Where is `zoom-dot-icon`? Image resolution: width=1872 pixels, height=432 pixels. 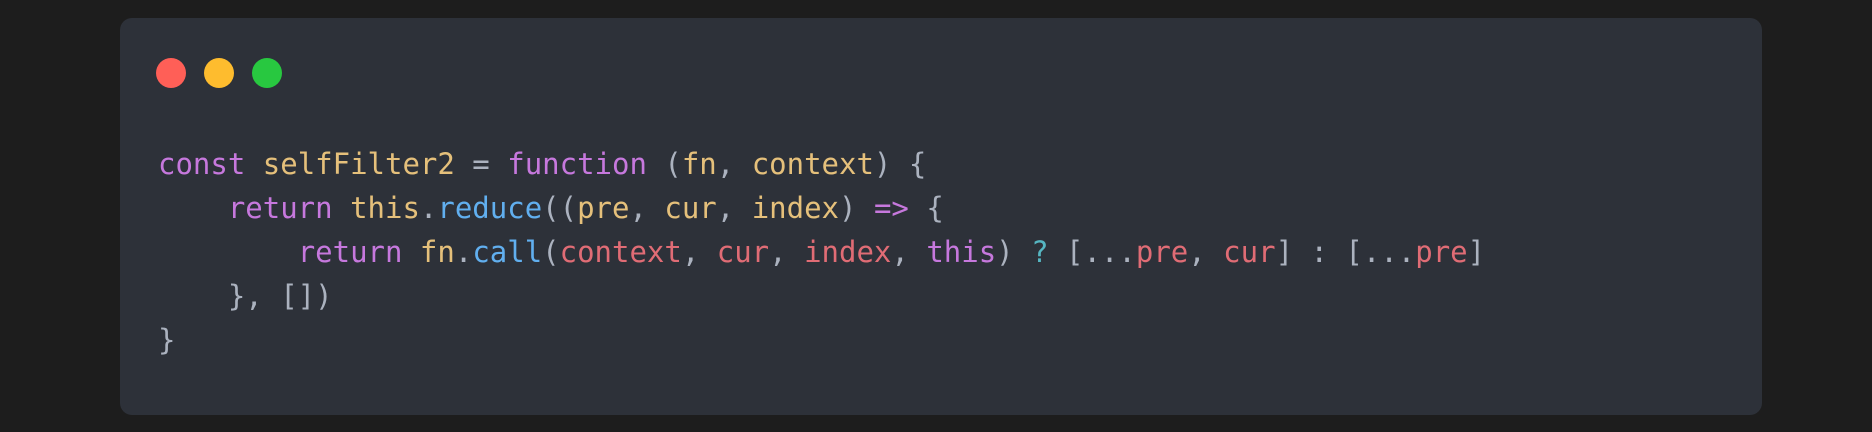
zoom-dot-icon is located at coordinates (267, 73).